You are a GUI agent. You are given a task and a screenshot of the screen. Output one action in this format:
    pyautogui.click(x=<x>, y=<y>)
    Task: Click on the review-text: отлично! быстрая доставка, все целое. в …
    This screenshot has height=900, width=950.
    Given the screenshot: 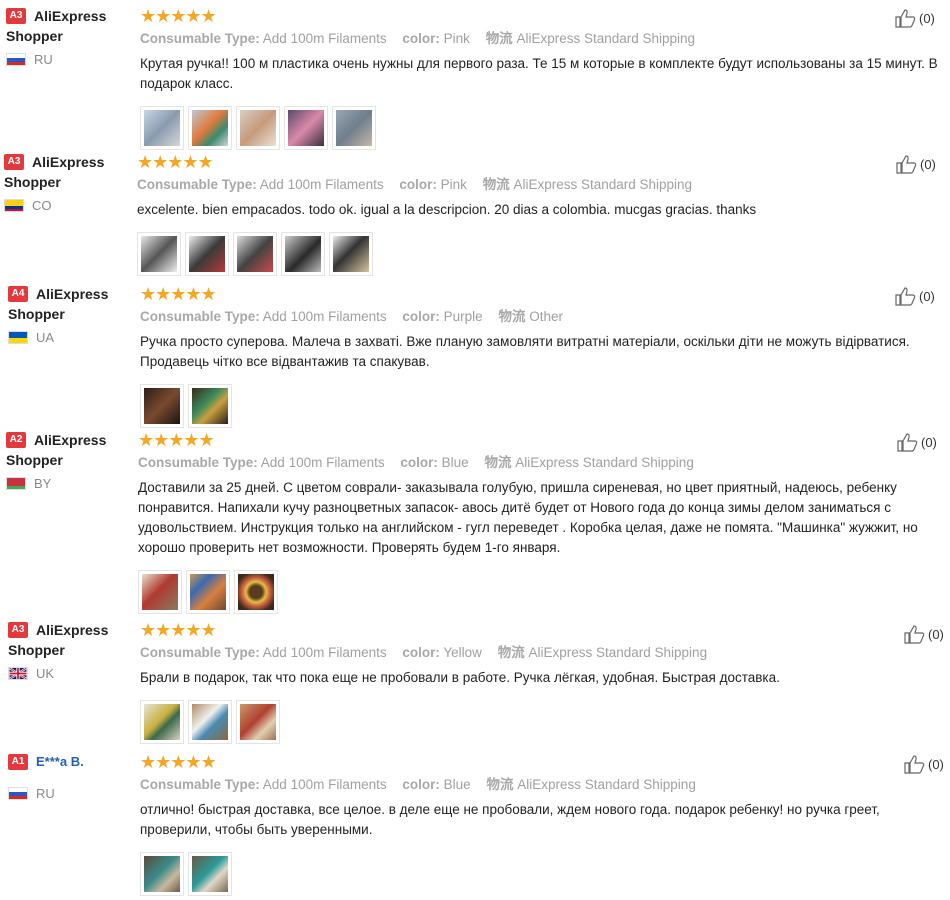 What is the action you would take?
    pyautogui.click(x=510, y=819)
    